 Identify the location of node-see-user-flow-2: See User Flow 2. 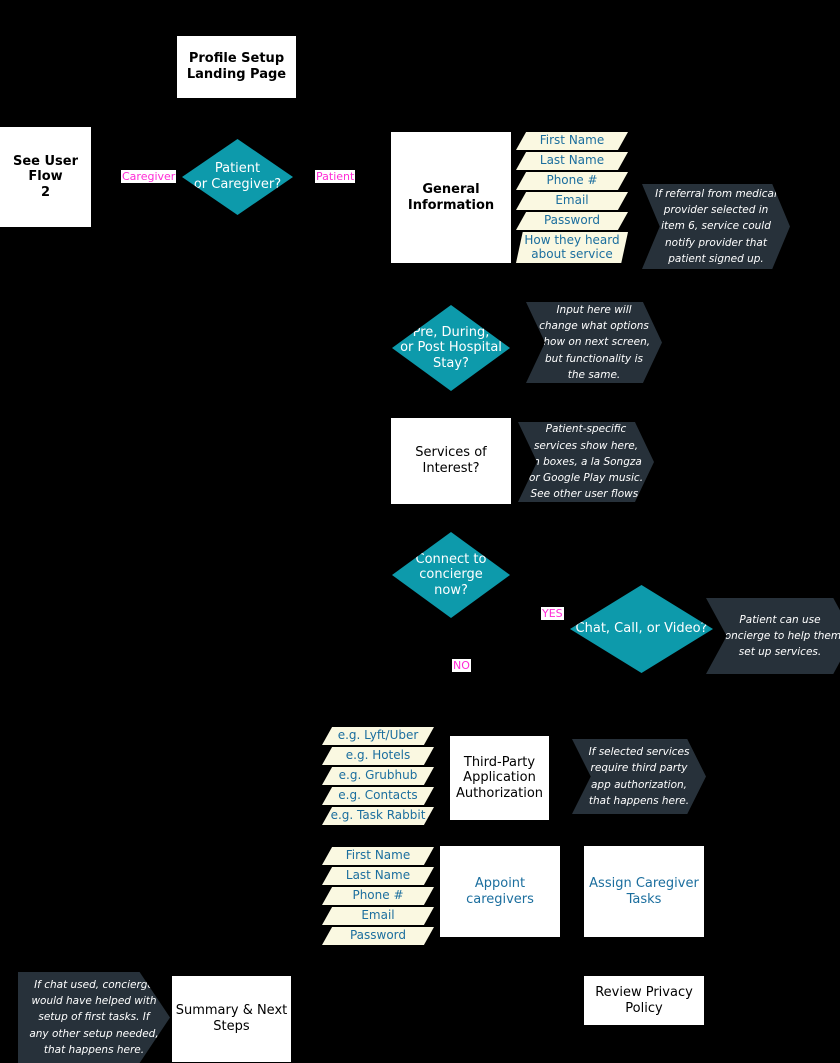
(45, 177).